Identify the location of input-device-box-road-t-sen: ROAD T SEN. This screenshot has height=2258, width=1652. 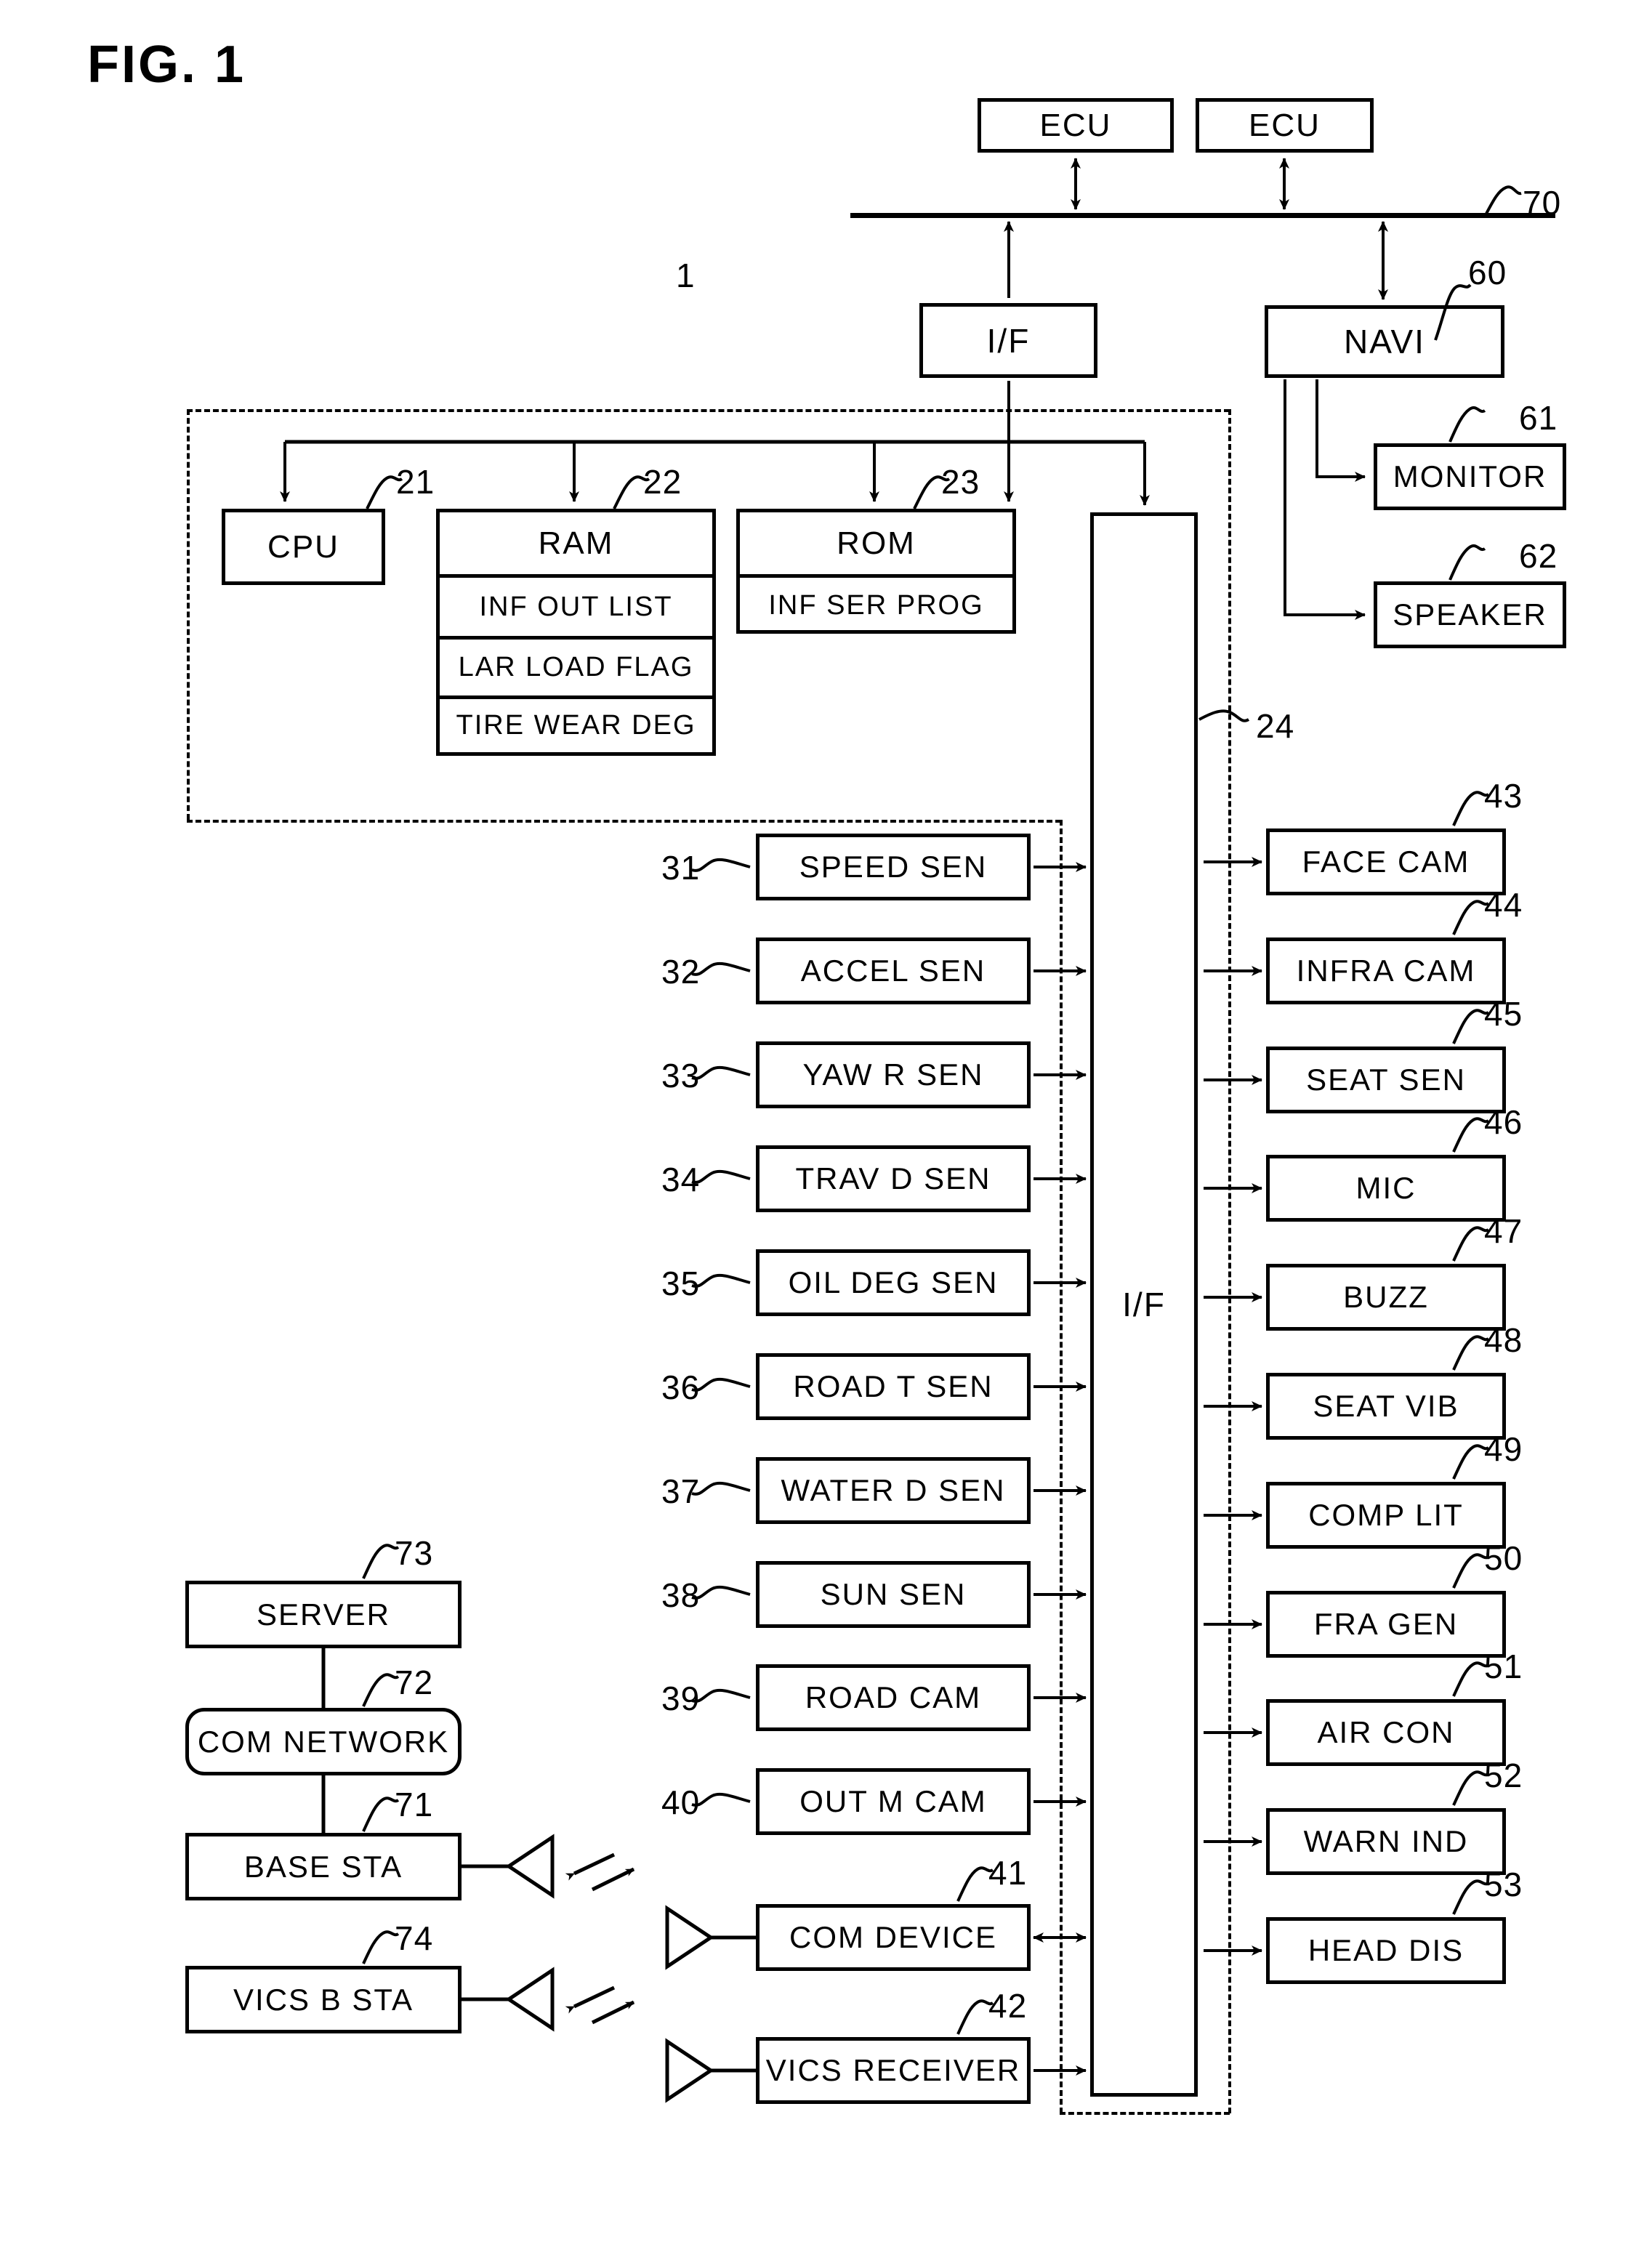
(893, 1386).